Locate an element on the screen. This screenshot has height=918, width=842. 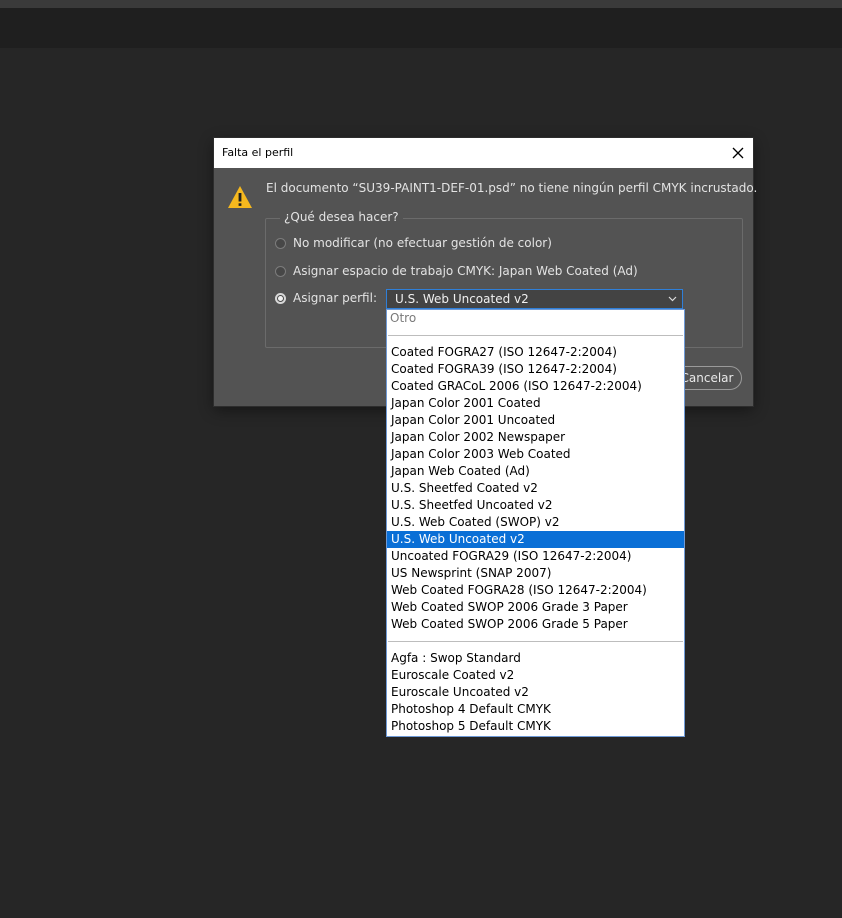
profile-select: U.S. Web Uncoated v2 is located at coordinates (534, 299).